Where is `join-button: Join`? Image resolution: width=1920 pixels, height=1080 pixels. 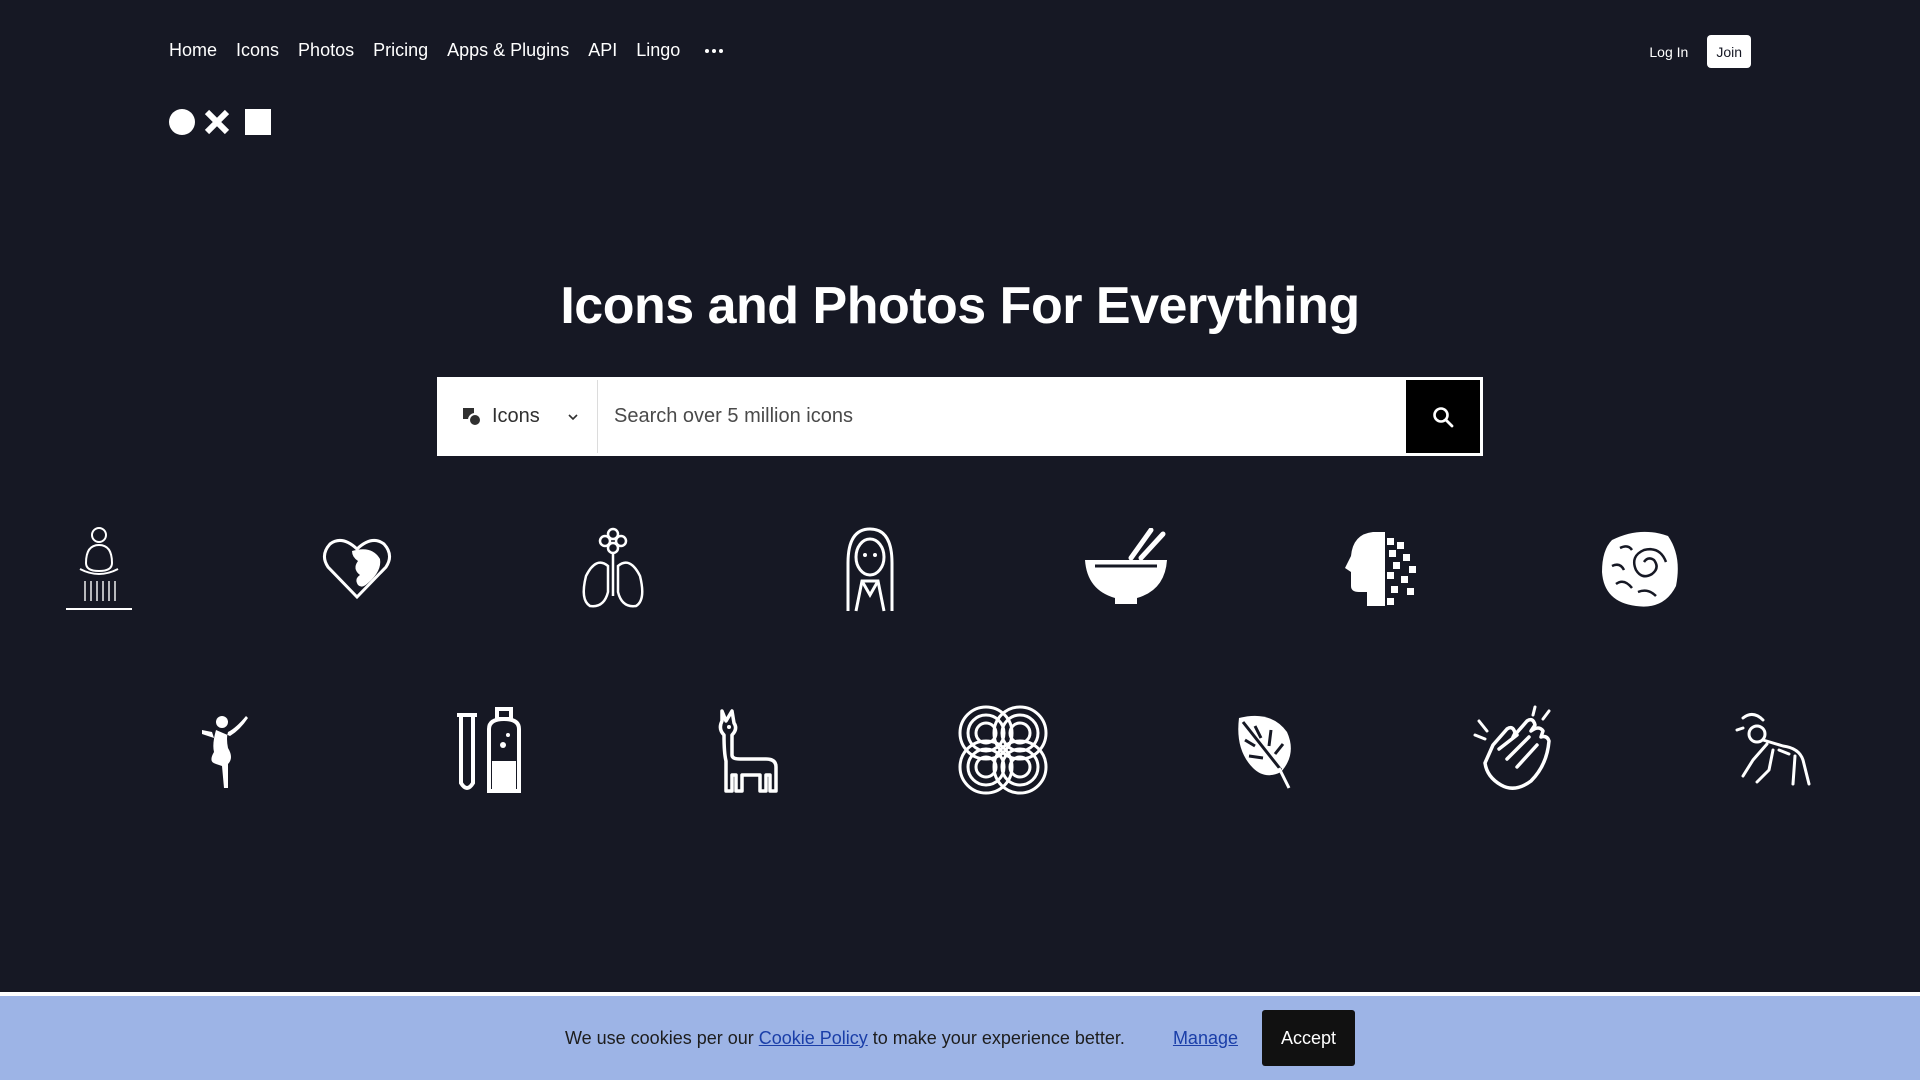
join-button: Join is located at coordinates (1729, 51).